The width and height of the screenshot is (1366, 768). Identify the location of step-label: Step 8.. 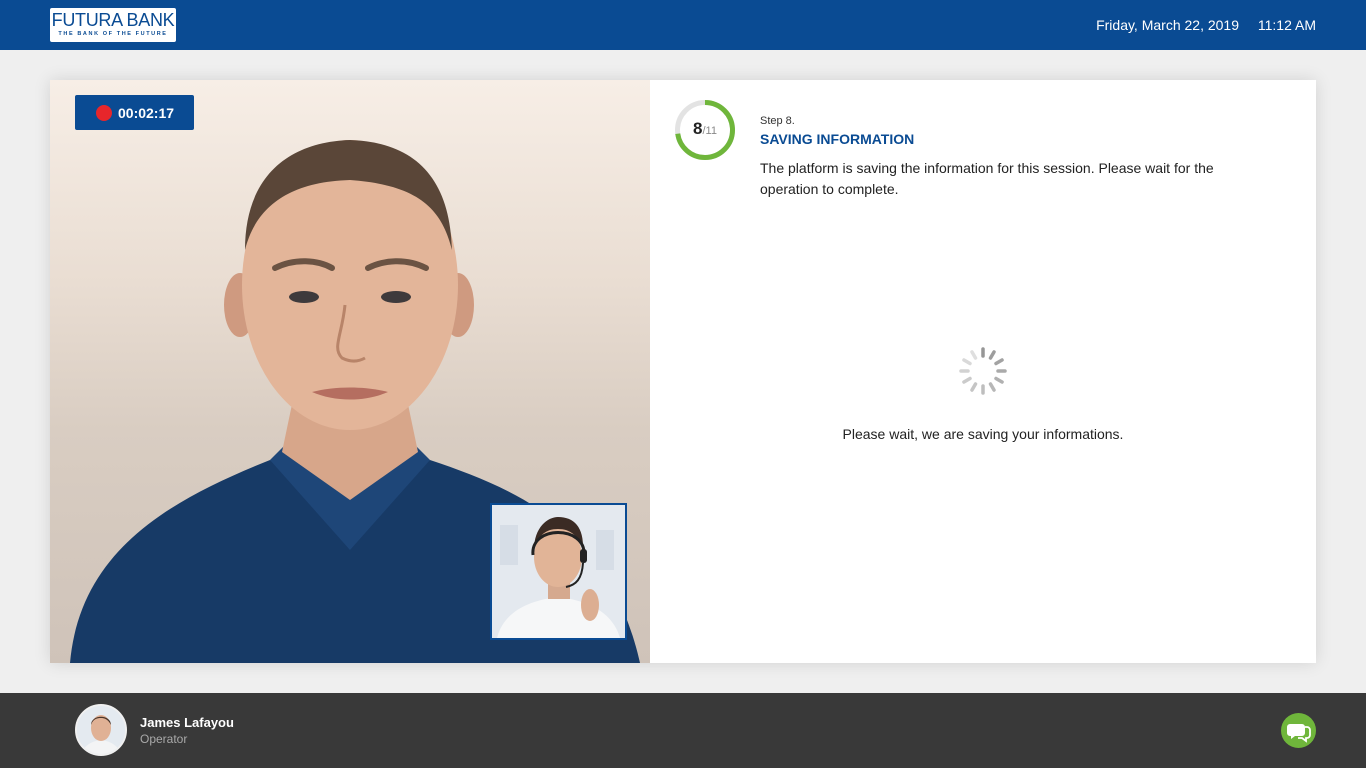
(777, 121).